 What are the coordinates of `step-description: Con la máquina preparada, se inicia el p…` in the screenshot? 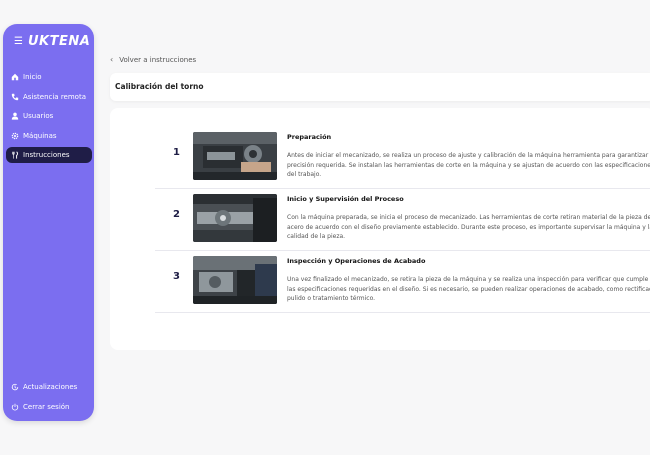 It's located at (468, 227).